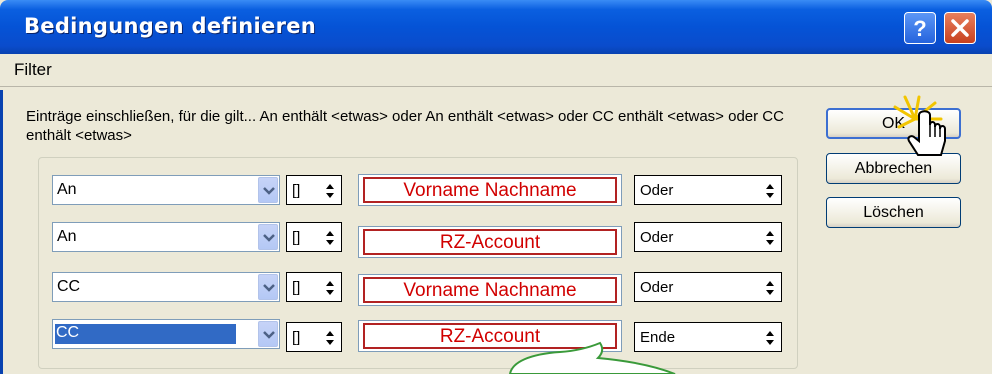 The width and height of the screenshot is (992, 374). What do you see at coordinates (170, 26) in the screenshot?
I see `window-title: Bedingungen definieren` at bounding box center [170, 26].